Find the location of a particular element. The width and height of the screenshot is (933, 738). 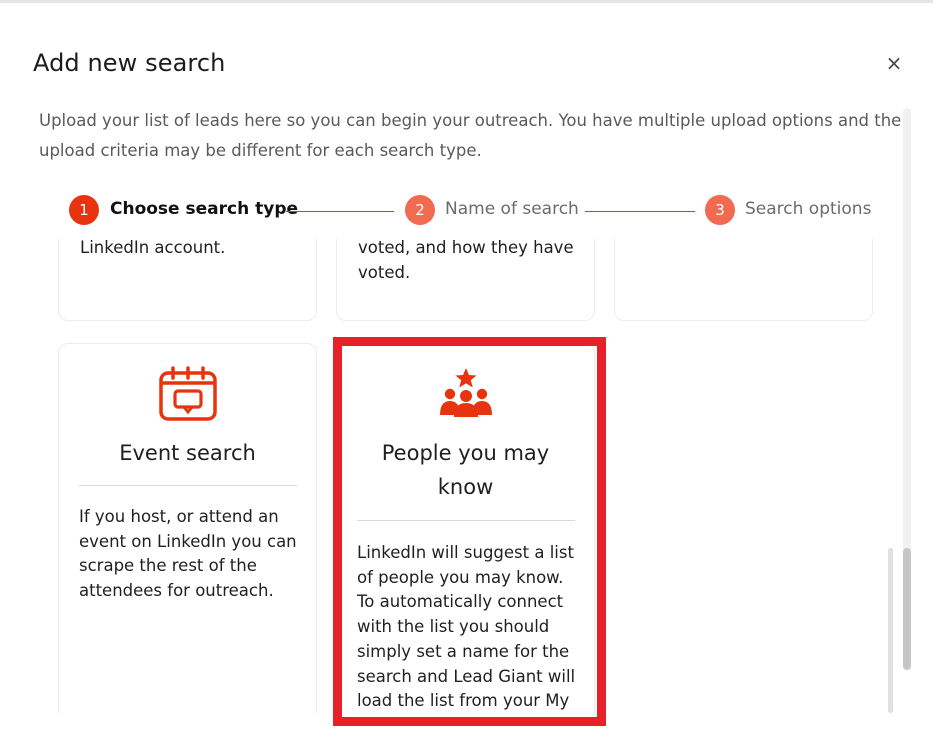

card-title: Event search is located at coordinates (187, 453).